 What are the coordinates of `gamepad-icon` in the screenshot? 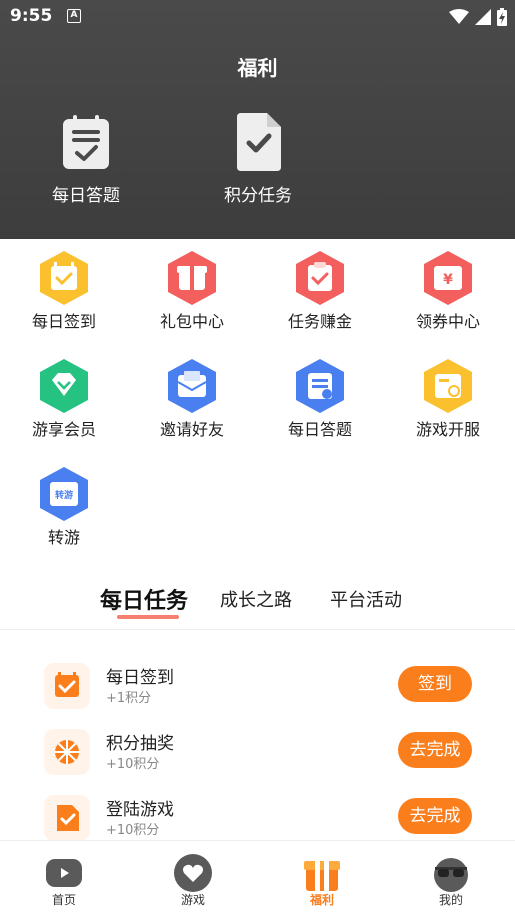 It's located at (64, 873).